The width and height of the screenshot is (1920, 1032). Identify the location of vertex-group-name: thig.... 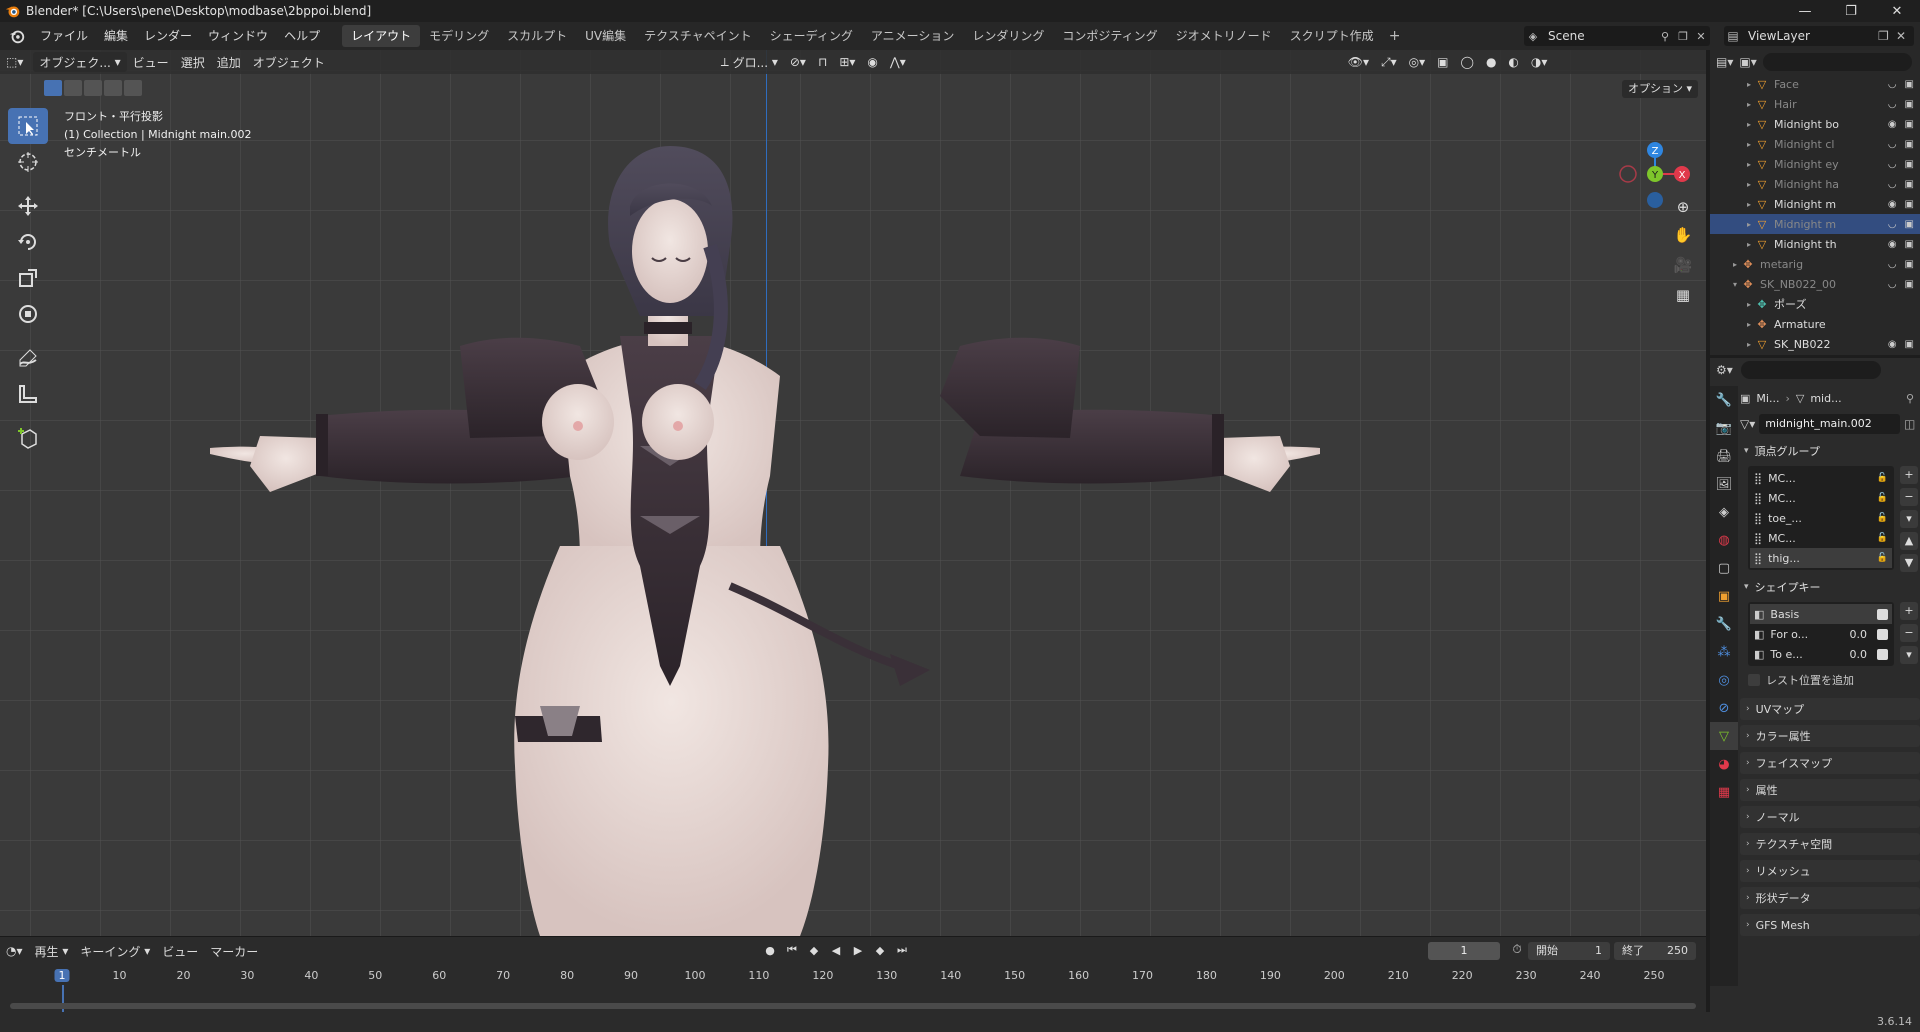
(1784, 558).